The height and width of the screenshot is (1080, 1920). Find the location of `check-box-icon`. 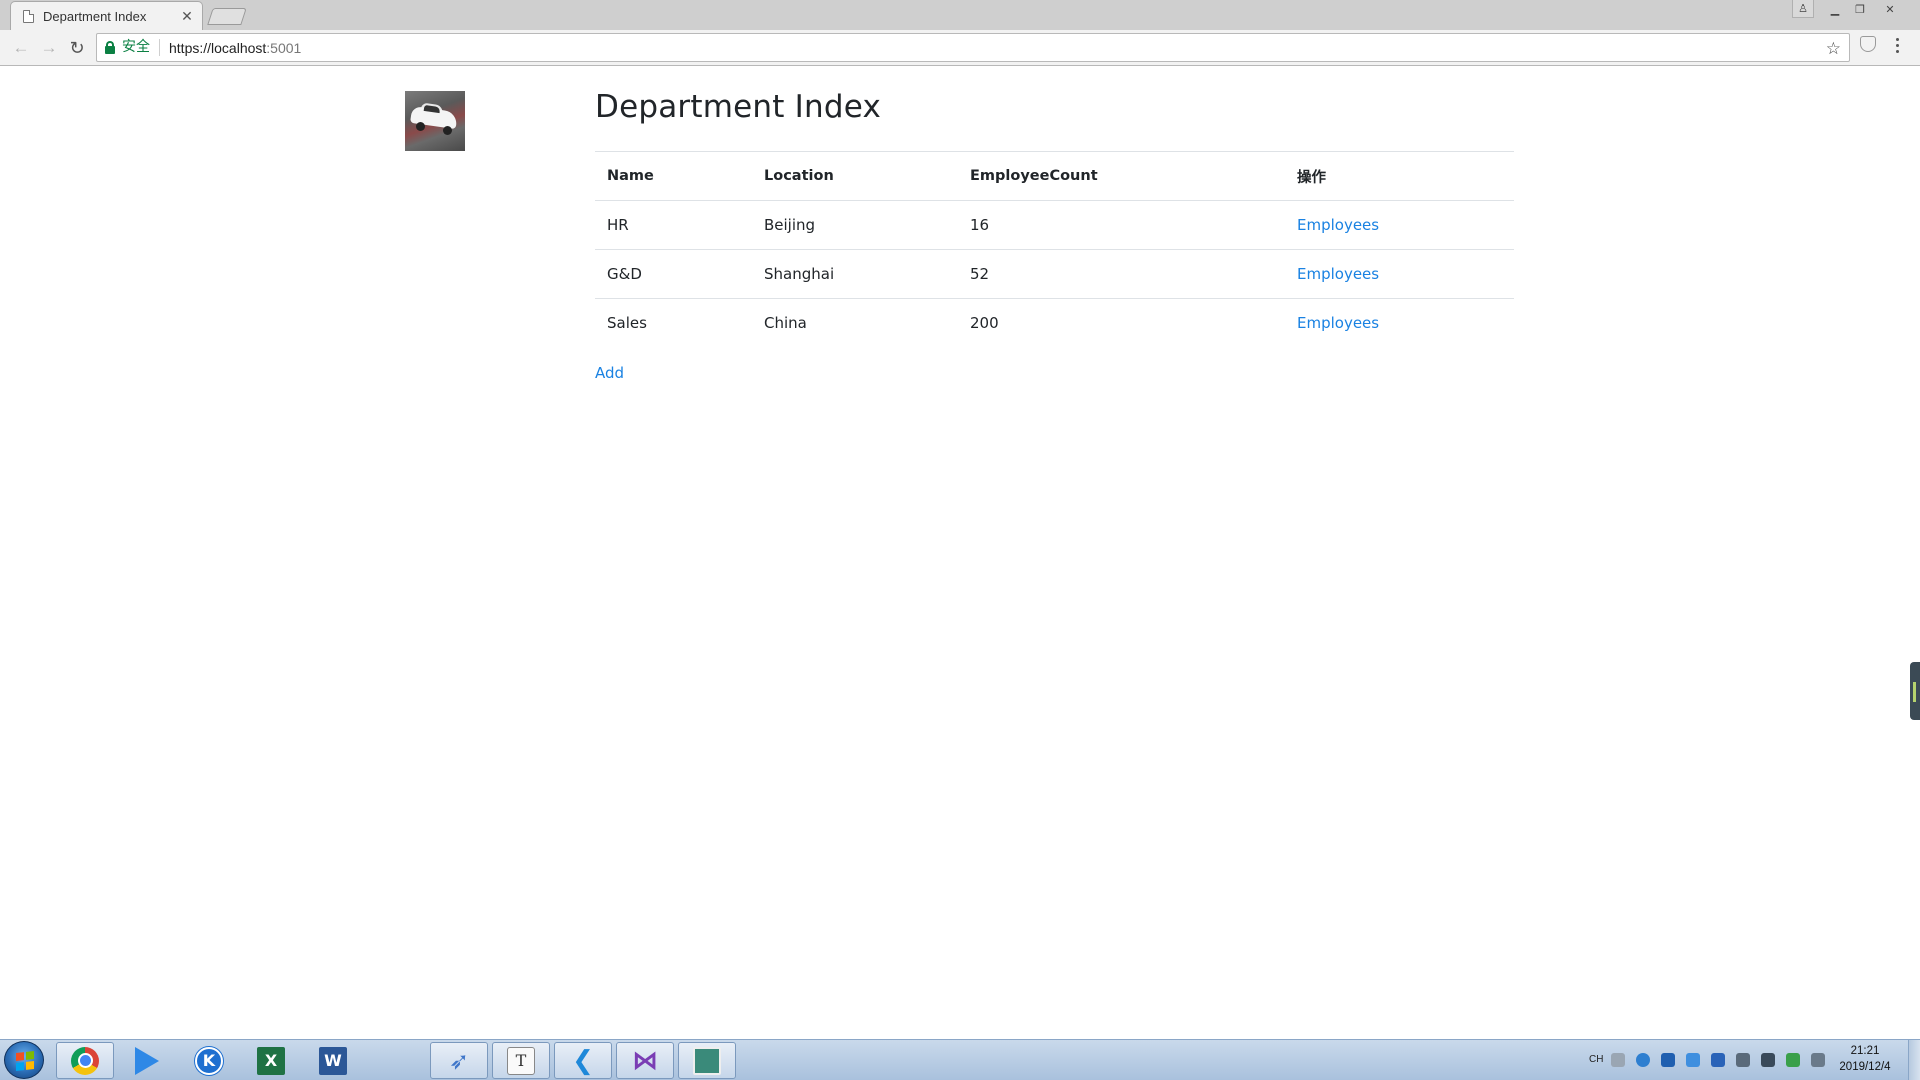

check-box-icon is located at coordinates (1718, 1059).